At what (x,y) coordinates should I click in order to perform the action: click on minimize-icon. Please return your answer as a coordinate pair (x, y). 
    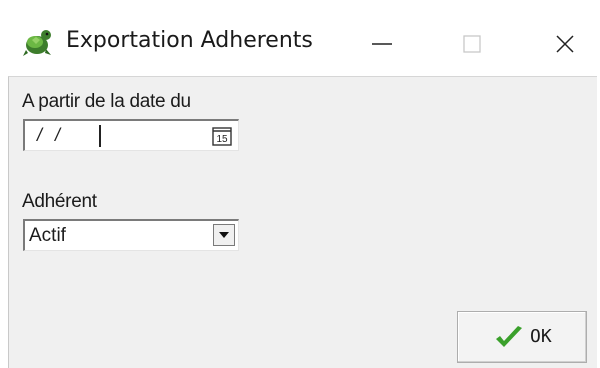
    Looking at the image, I should click on (382, 44).